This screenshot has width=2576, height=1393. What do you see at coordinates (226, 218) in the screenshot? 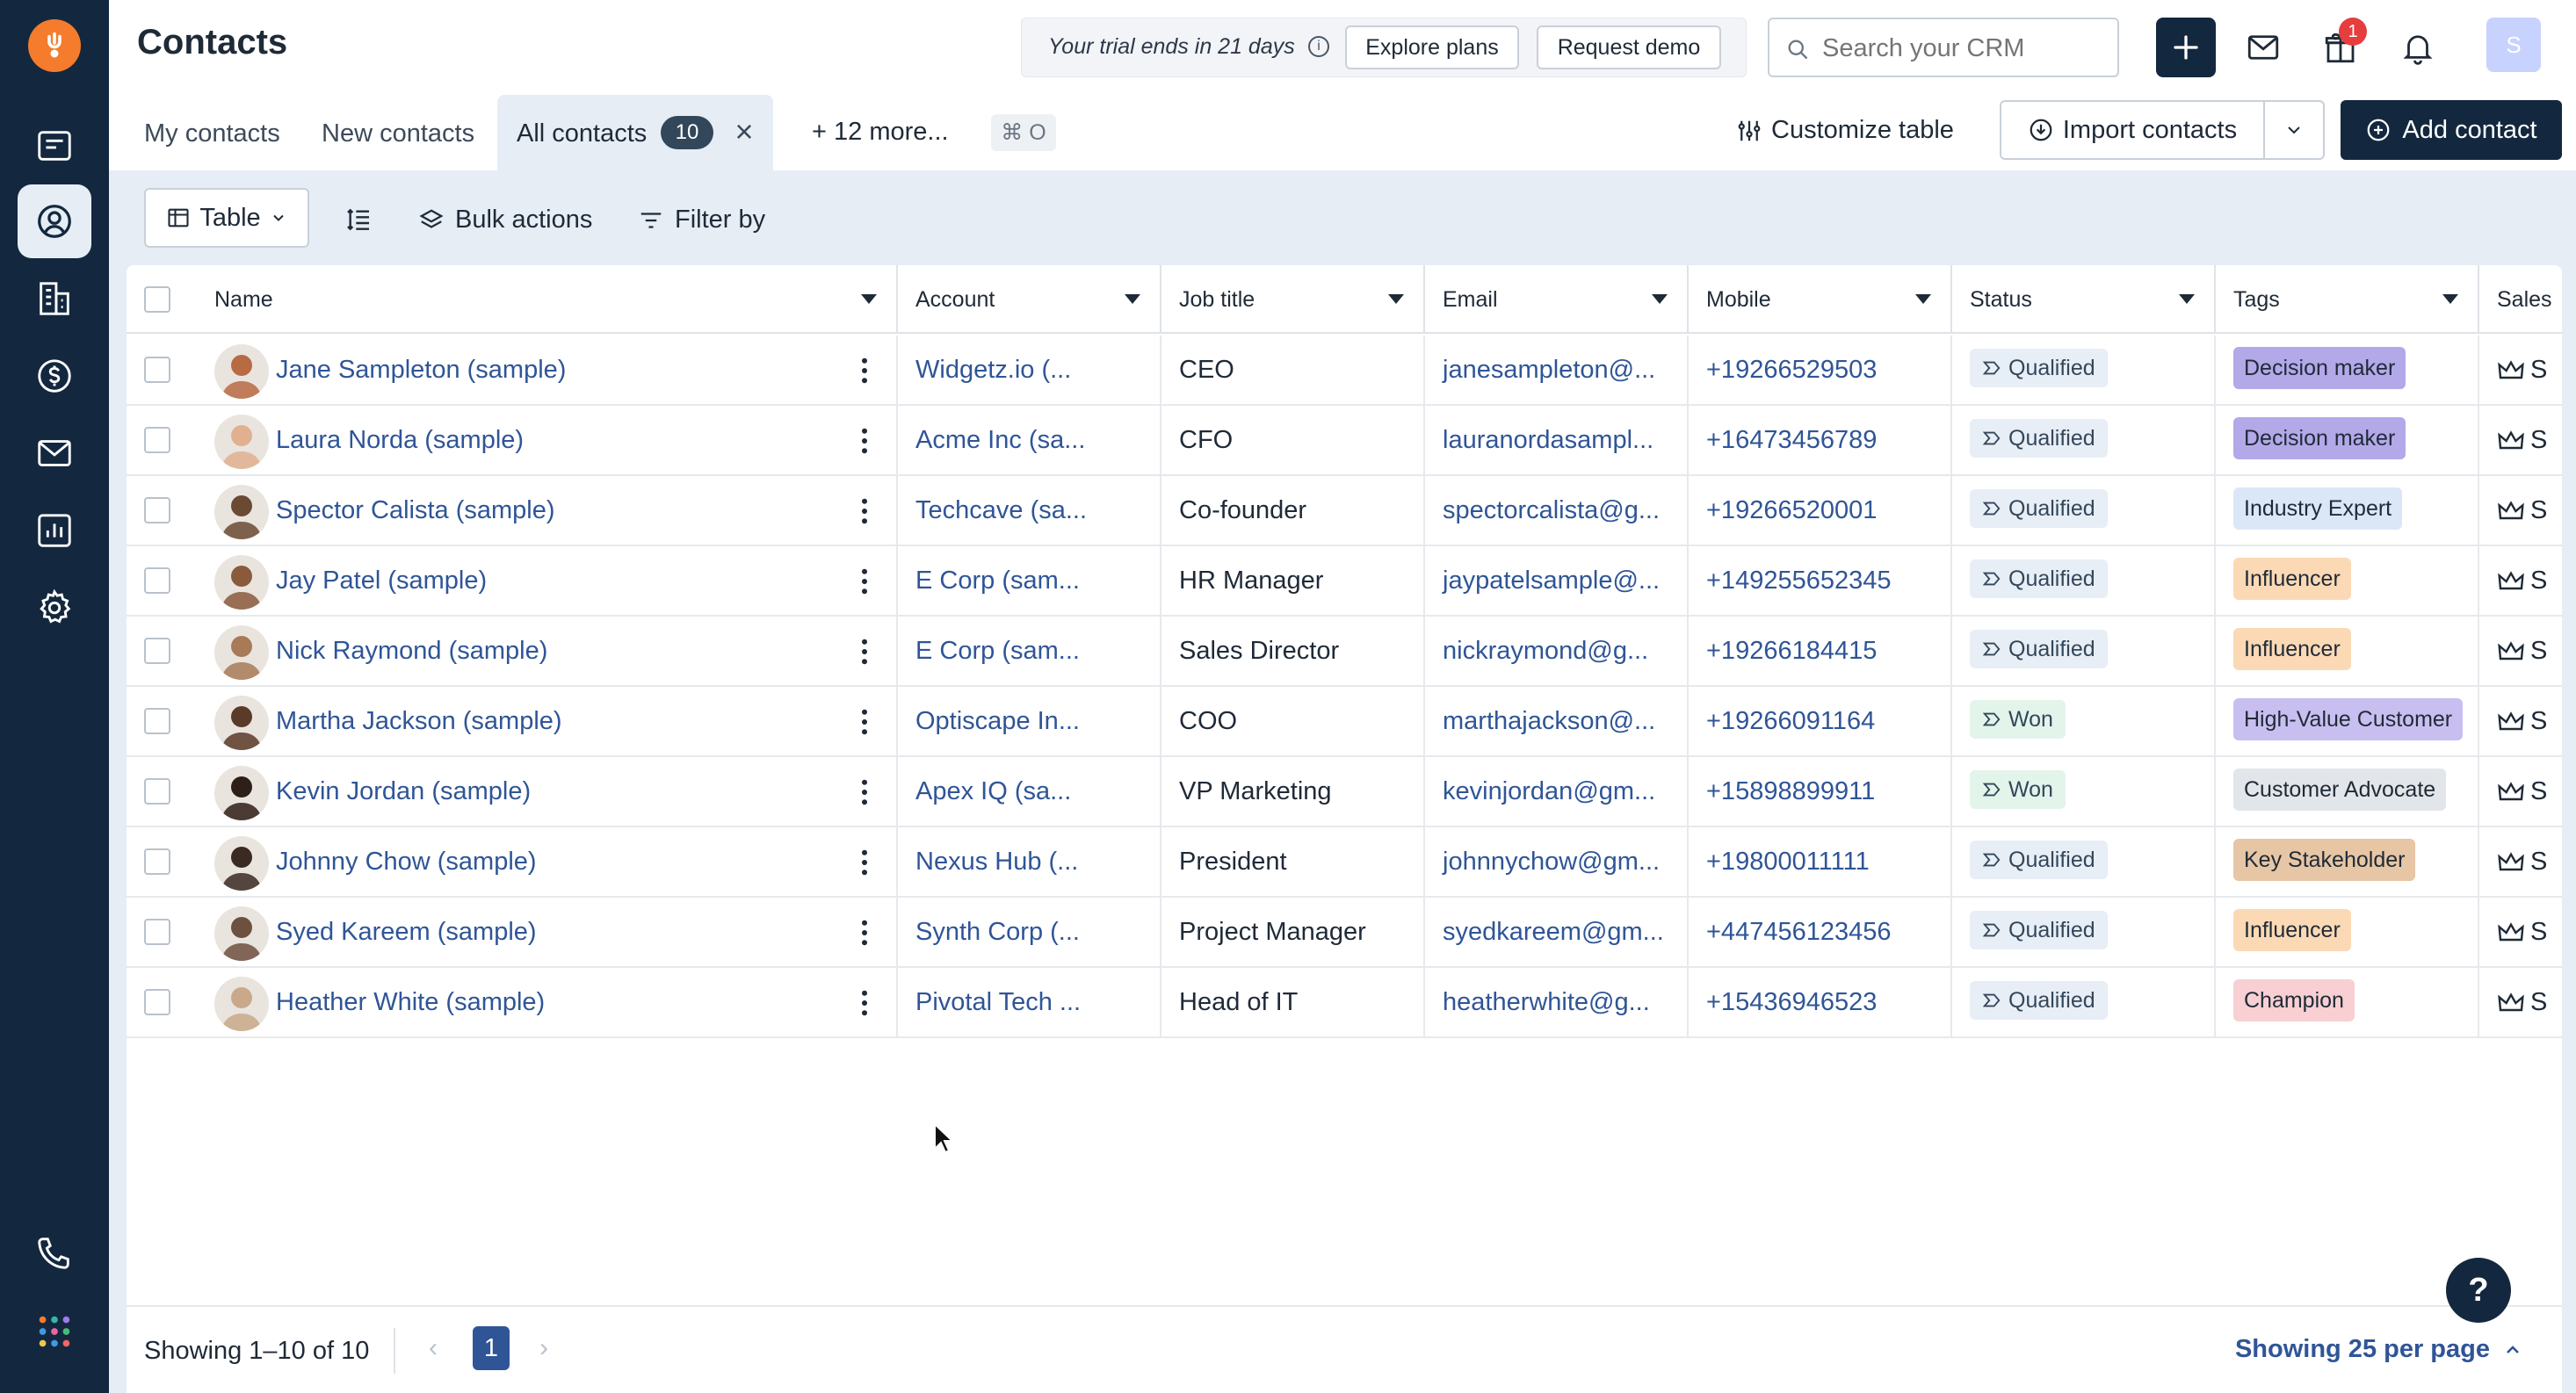
I see `view-selector: Table` at bounding box center [226, 218].